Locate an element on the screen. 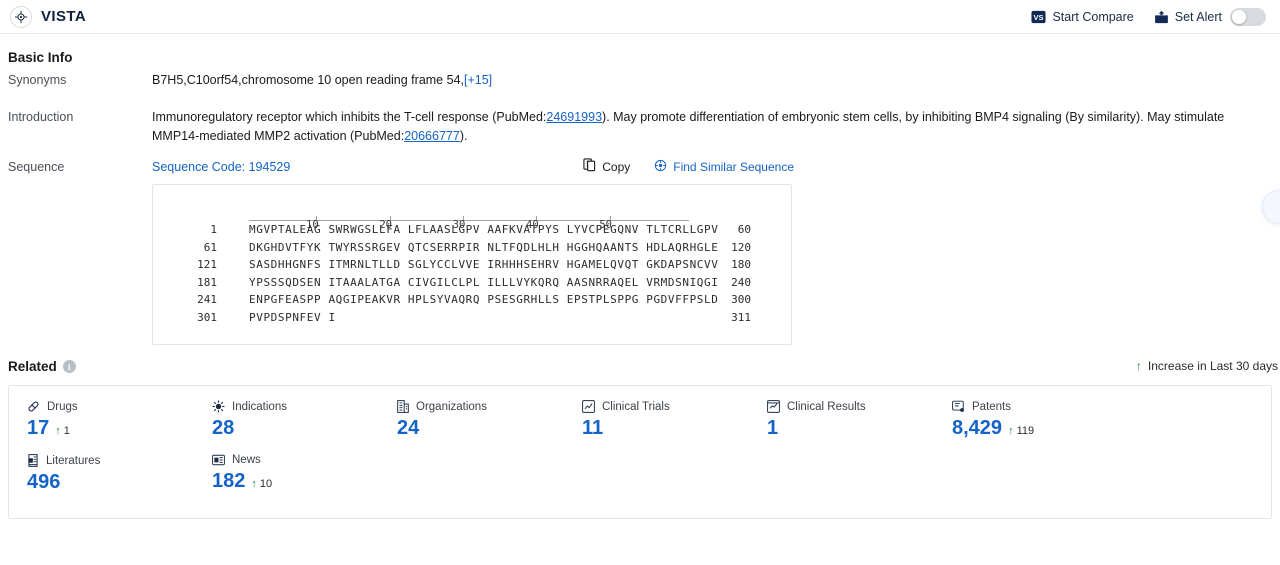  stat-value-row: 8,429 ↑ 119 is located at coordinates (1035, 428).